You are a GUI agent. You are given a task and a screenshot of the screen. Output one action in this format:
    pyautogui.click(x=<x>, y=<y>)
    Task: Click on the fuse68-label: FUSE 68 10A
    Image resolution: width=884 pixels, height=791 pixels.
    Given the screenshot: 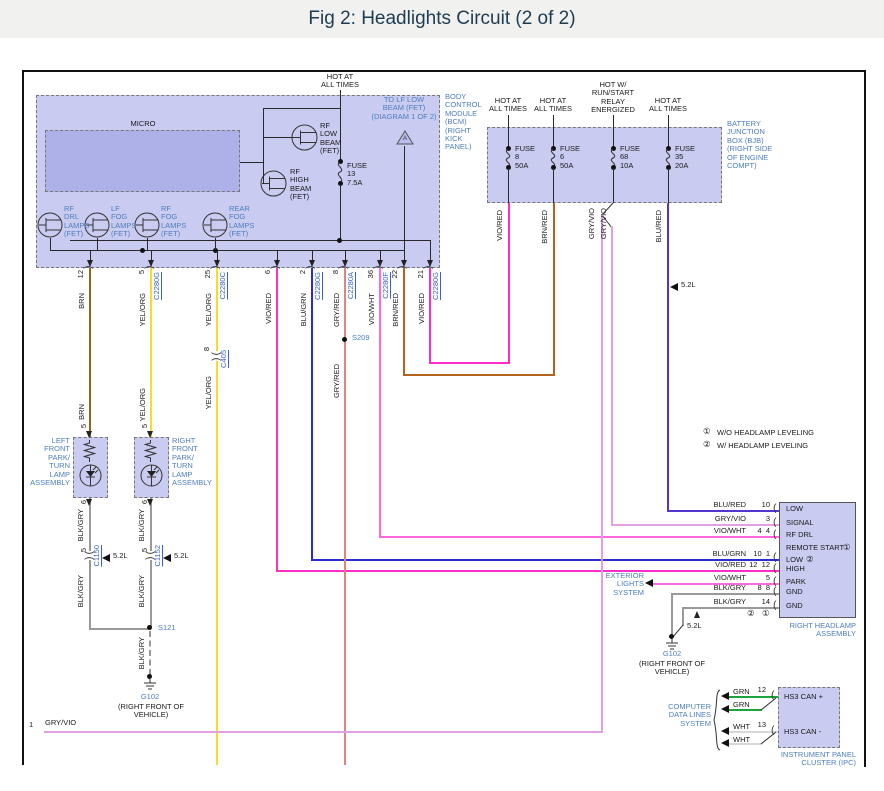 What is the action you would take?
    pyautogui.click(x=630, y=157)
    